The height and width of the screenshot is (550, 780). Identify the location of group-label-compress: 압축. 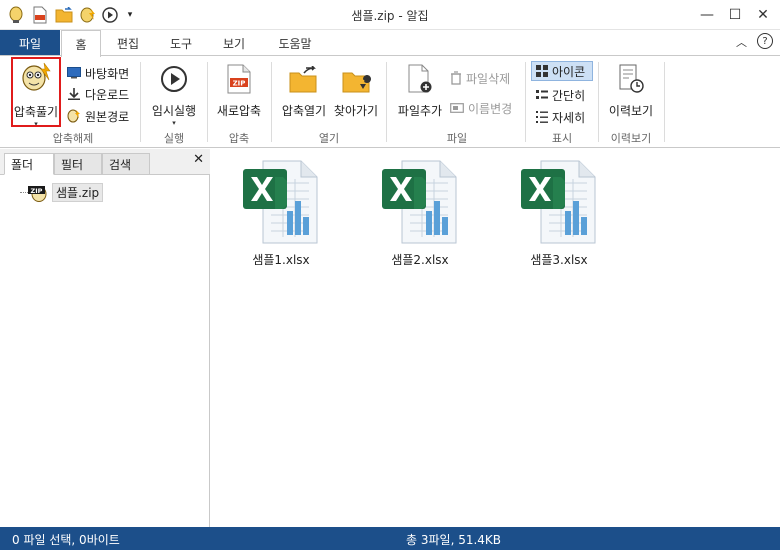
(239, 138).